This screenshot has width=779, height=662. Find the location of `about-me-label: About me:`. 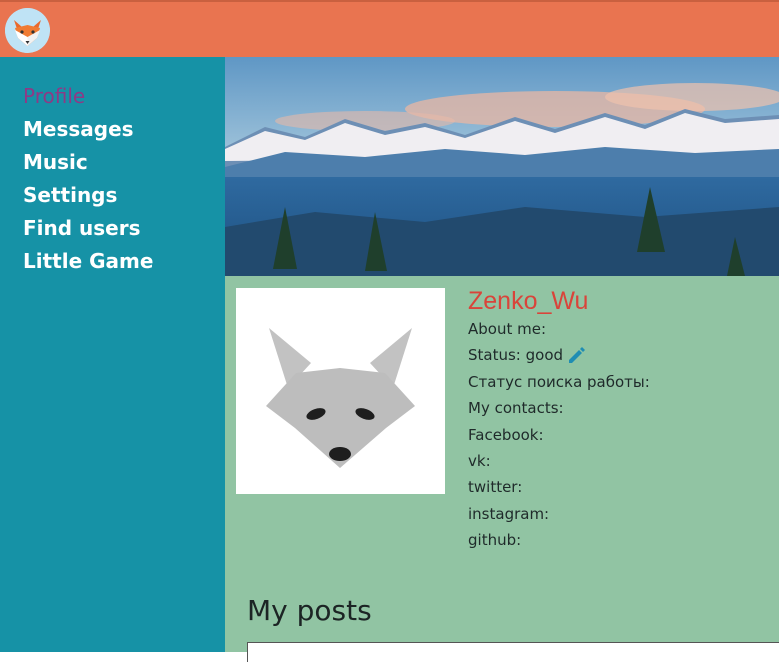

about-me-label: About me: is located at coordinates (507, 329).